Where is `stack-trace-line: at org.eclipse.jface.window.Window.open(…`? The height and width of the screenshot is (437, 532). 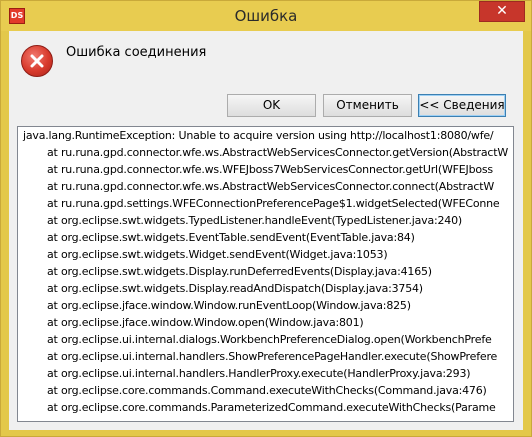 stack-trace-line: at org.eclipse.jface.window.Window.open(… is located at coordinates (205, 322).